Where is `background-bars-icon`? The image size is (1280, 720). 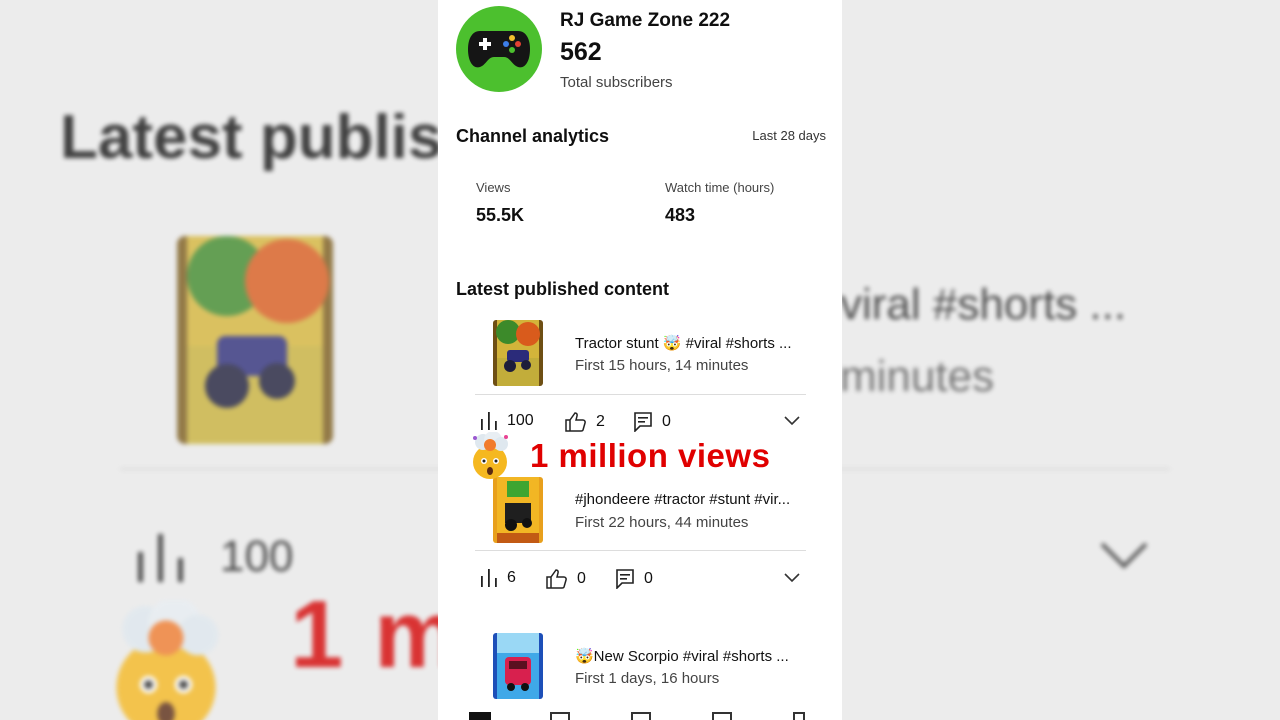
background-bars-icon is located at coordinates (160, 558).